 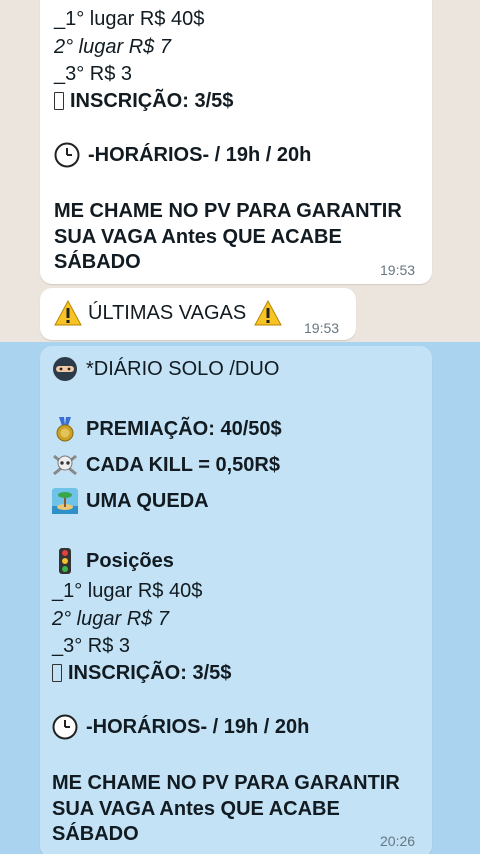 What do you see at coordinates (165, 369) in the screenshot?
I see `message-line: *DIÁRIO SOLO /DUO` at bounding box center [165, 369].